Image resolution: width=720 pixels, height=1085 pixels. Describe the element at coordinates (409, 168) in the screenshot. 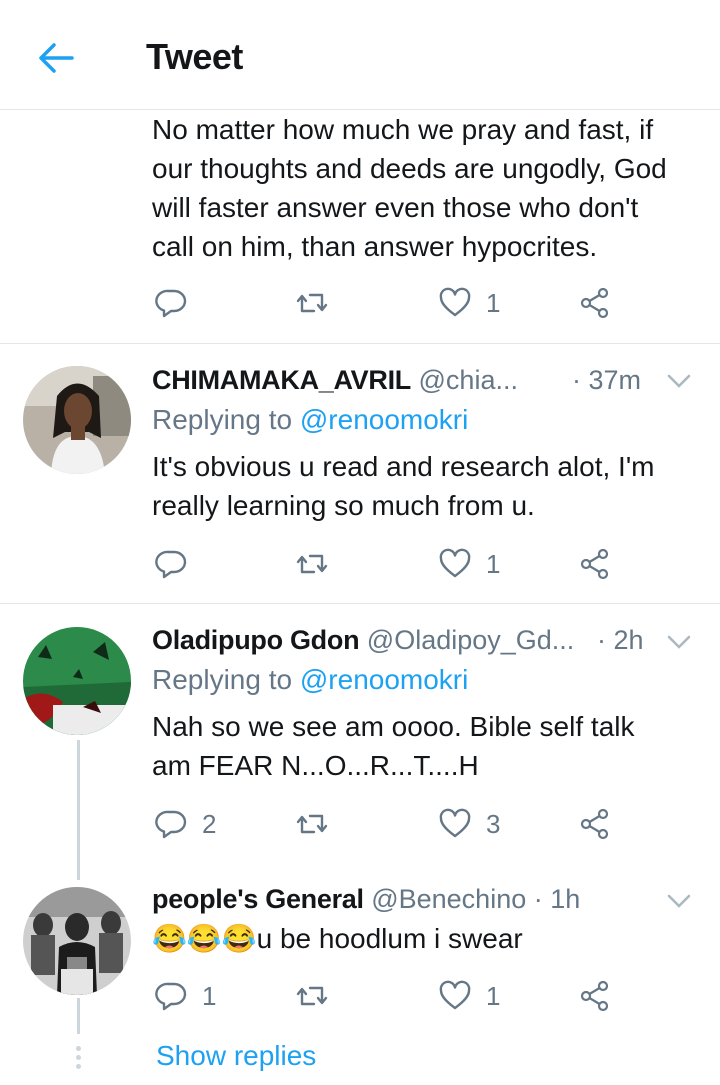

I see `tweet-line: our thoughts and deeds are ungodly, God` at that location.